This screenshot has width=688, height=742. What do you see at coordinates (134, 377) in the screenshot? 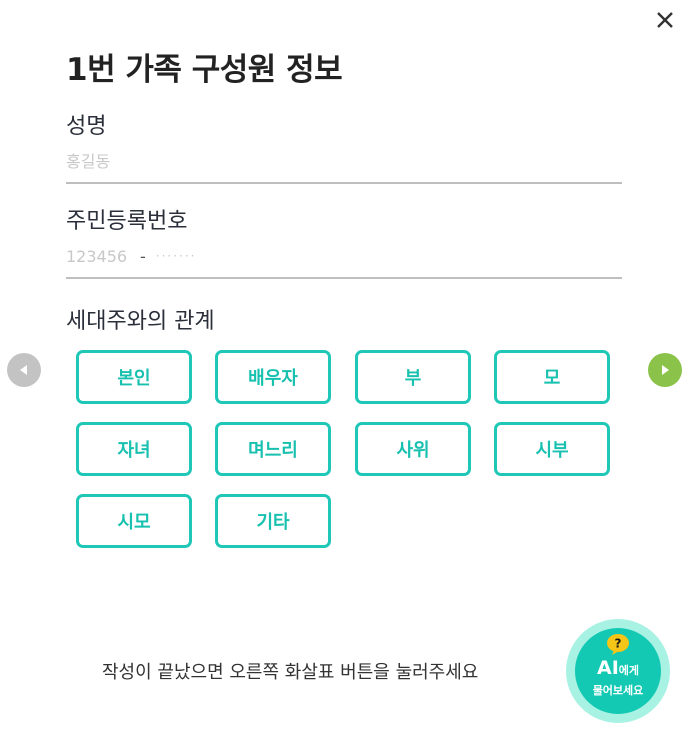
I see `relation-option-self: 본인` at bounding box center [134, 377].